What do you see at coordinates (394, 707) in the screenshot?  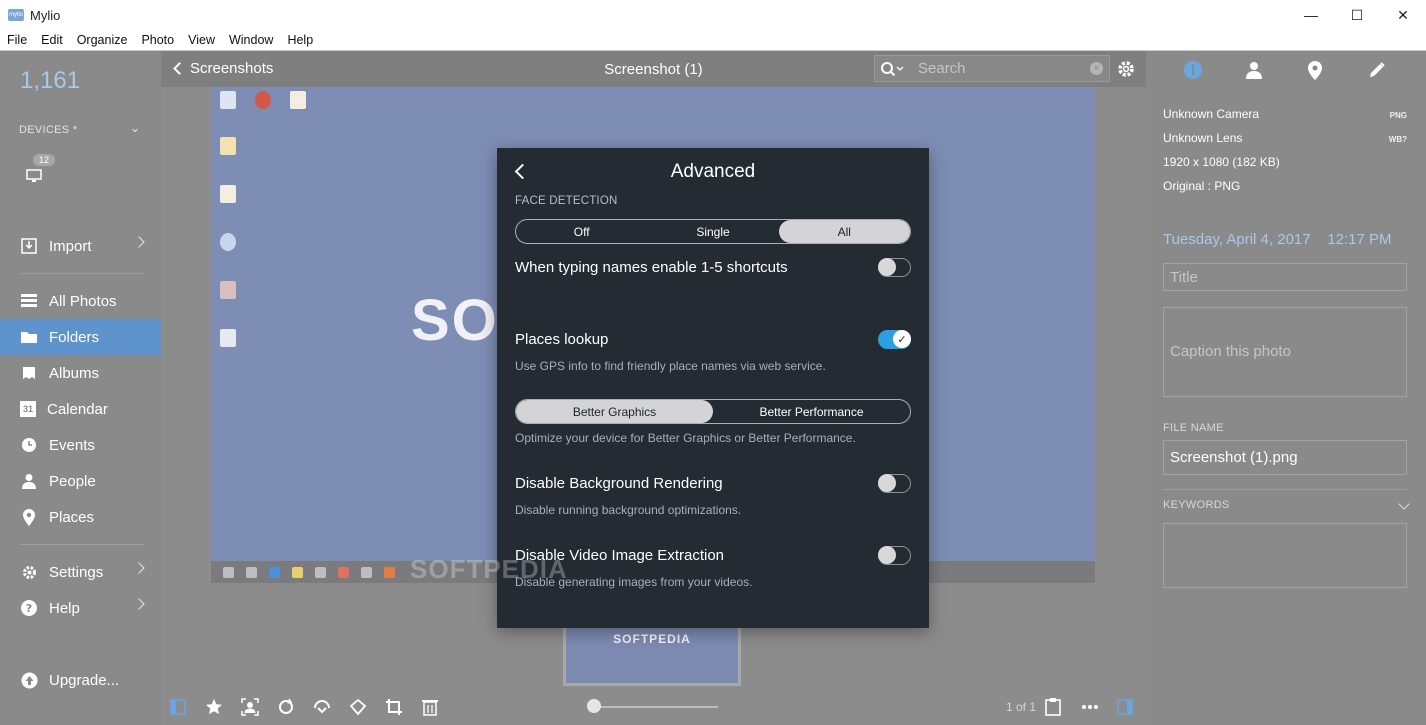 I see `crop-icon` at bounding box center [394, 707].